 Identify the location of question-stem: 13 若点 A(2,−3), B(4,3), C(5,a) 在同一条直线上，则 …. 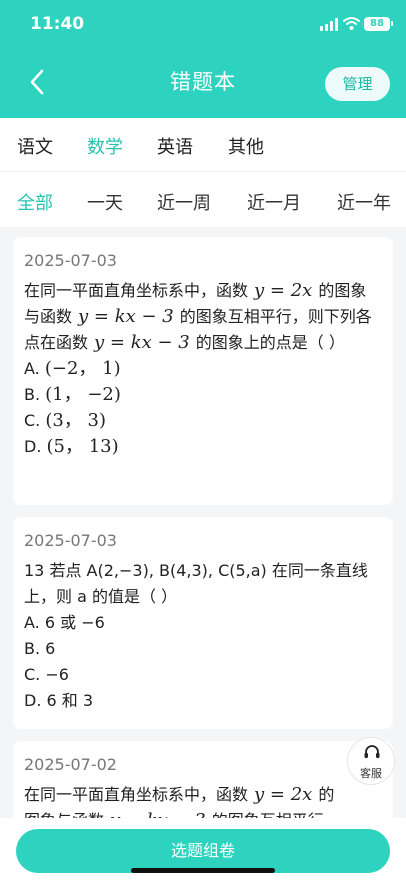
(196, 583).